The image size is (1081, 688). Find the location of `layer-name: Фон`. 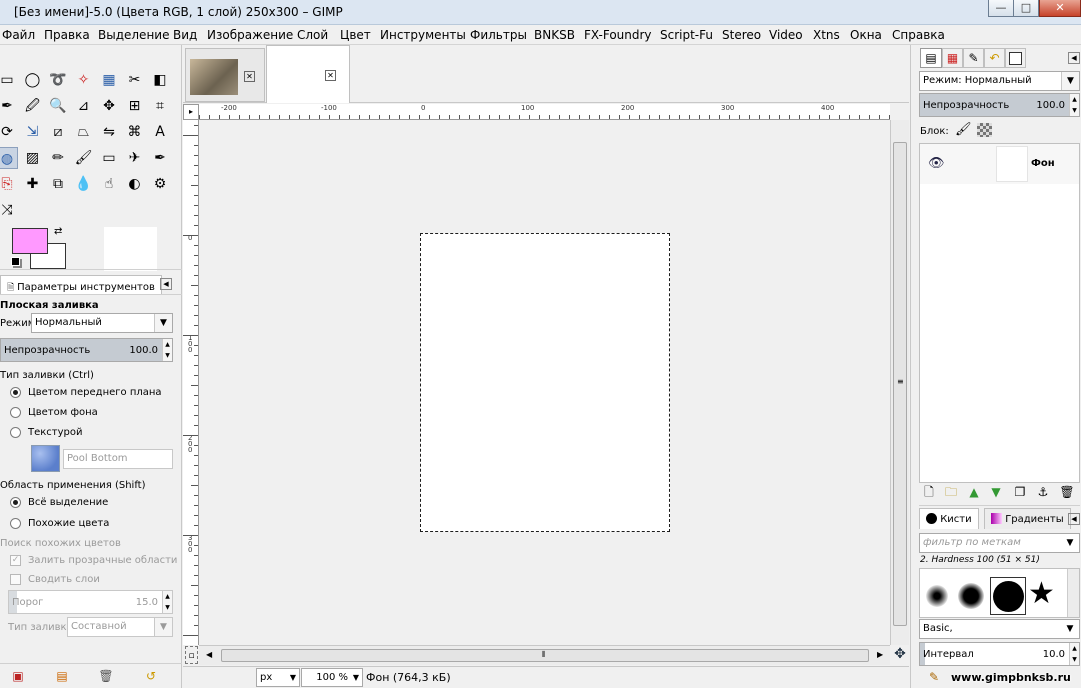

layer-name: Фон is located at coordinates (1043, 163).